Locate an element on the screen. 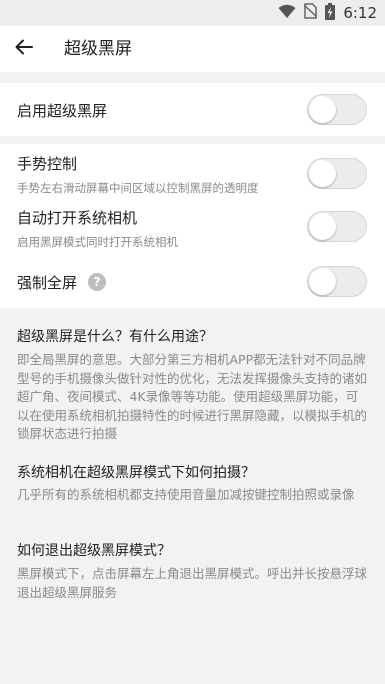  faq-answer: 黑屏模式下，点击屏幕左上角退出黑屏模式。呼出并长按悬浮球退出超级黑屏服务 is located at coordinates (192, 583).